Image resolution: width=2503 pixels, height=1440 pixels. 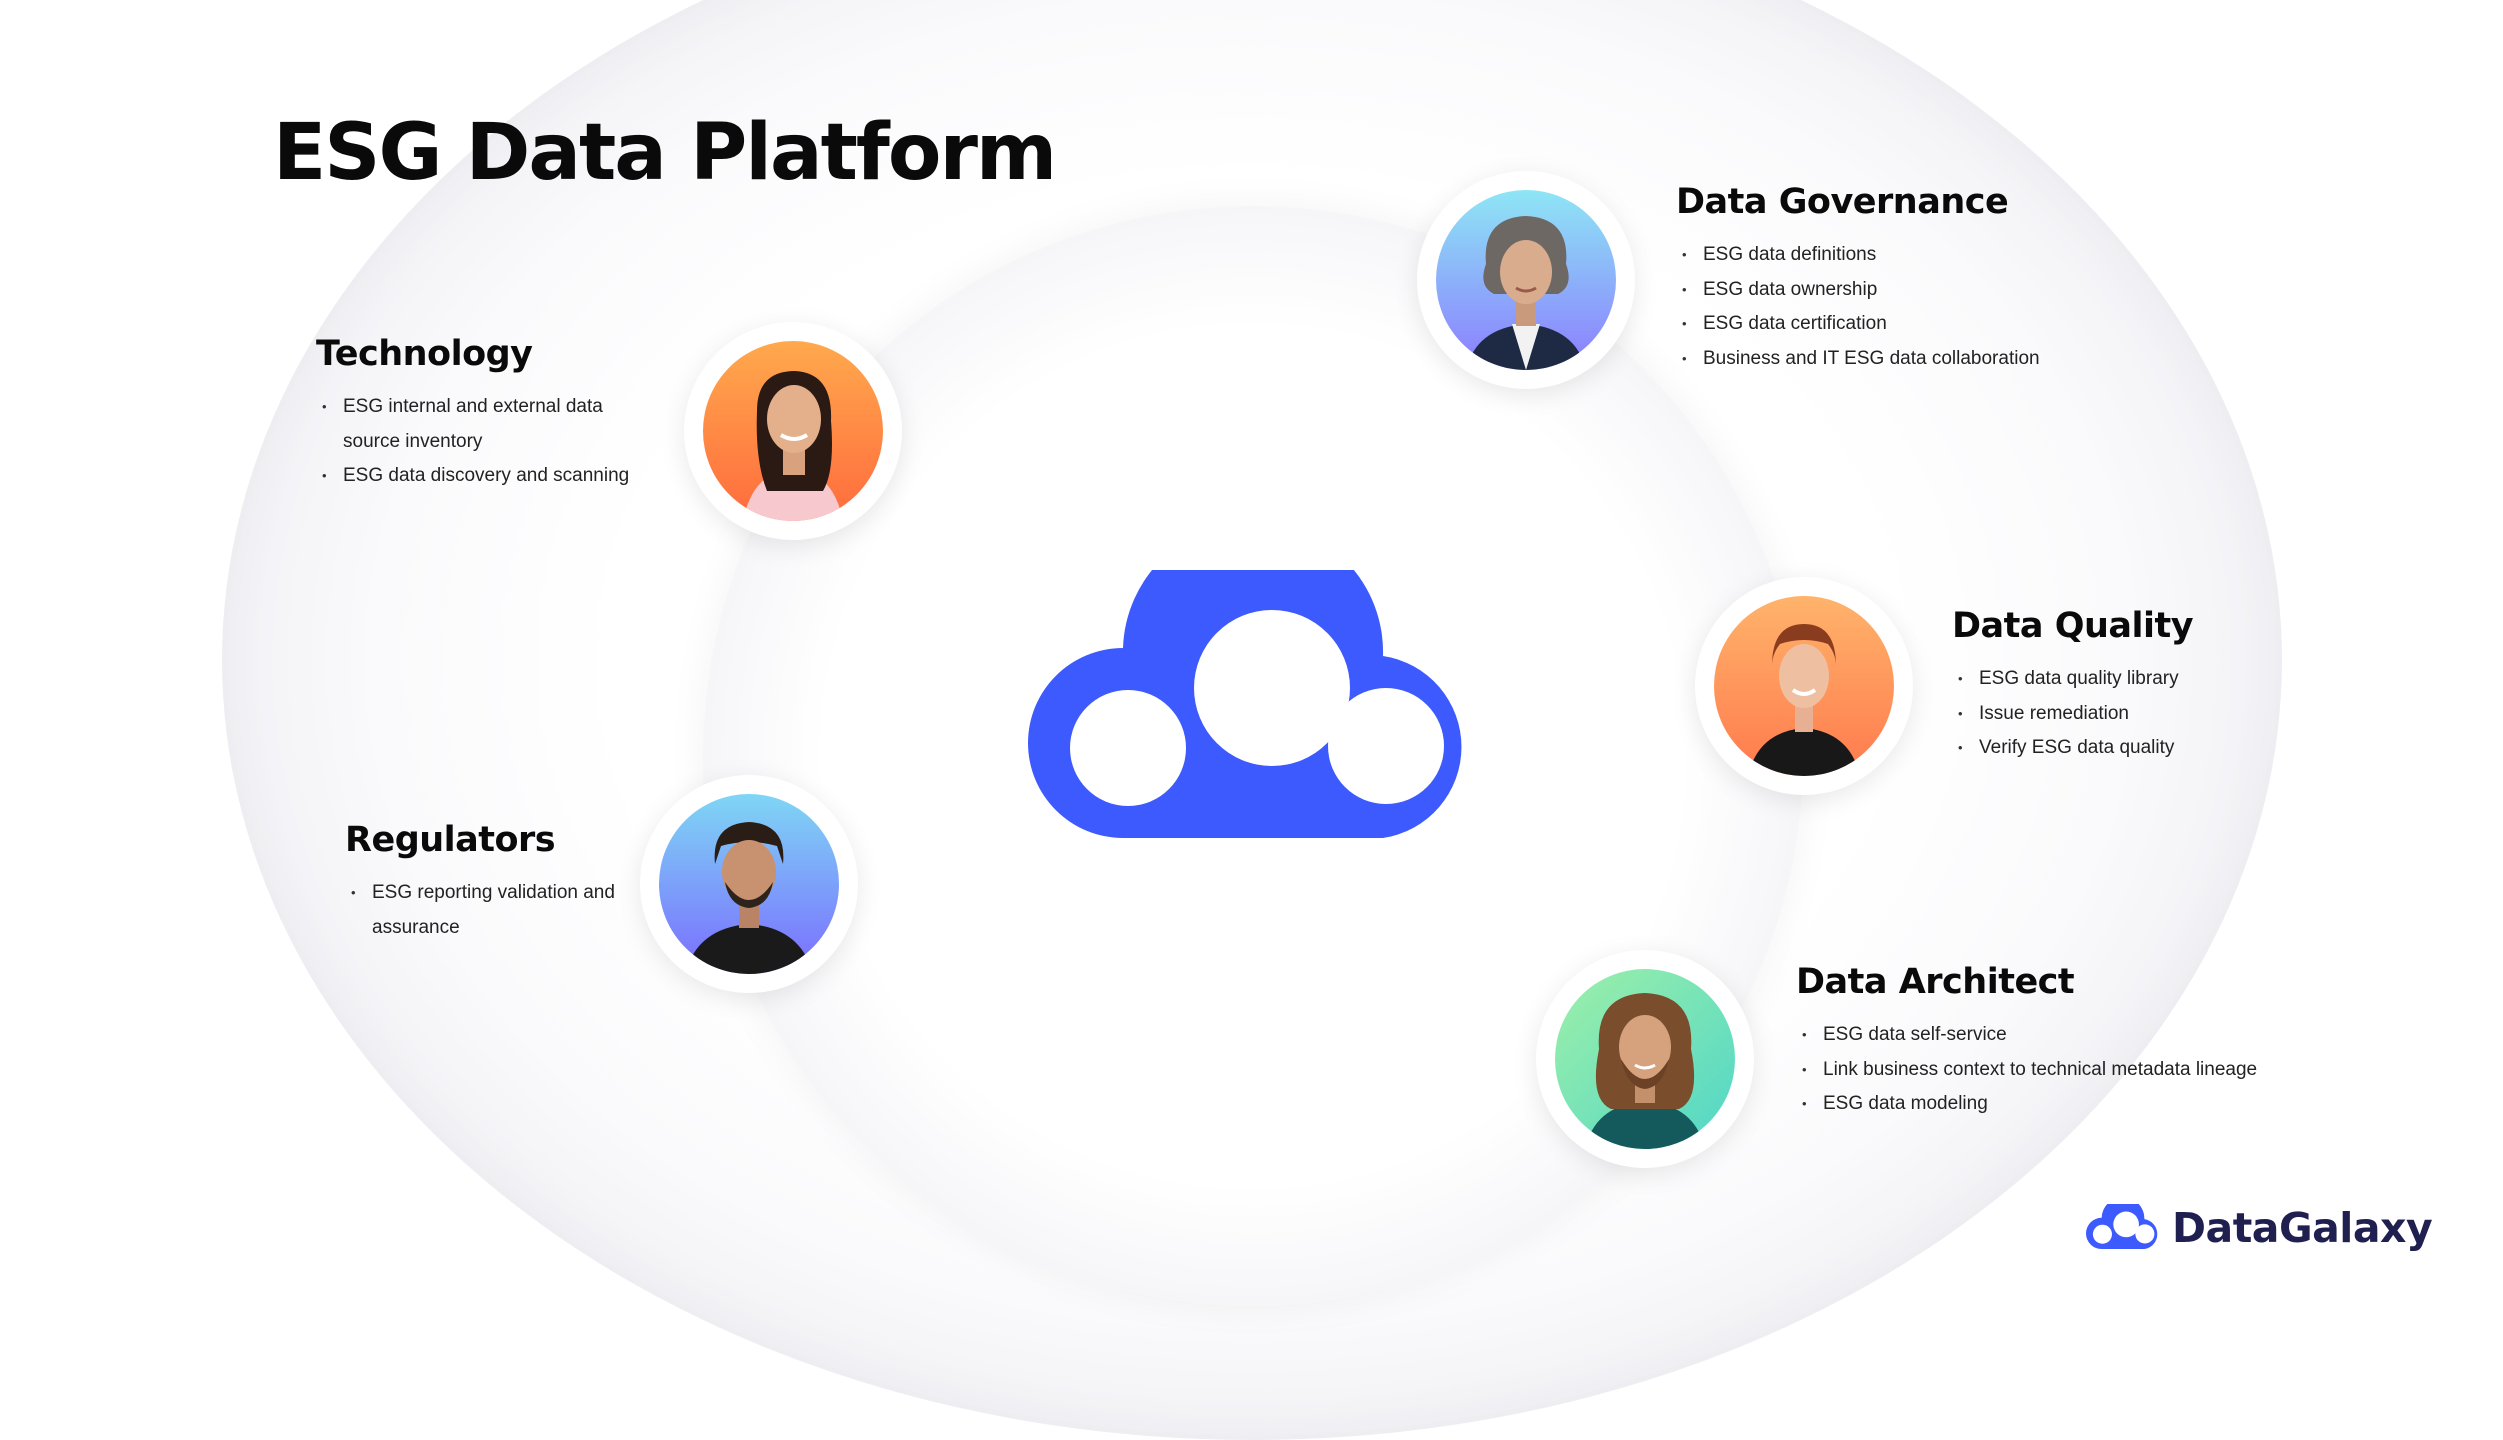 What do you see at coordinates (1842, 202) in the screenshot?
I see `governance-title: Data Governance` at bounding box center [1842, 202].